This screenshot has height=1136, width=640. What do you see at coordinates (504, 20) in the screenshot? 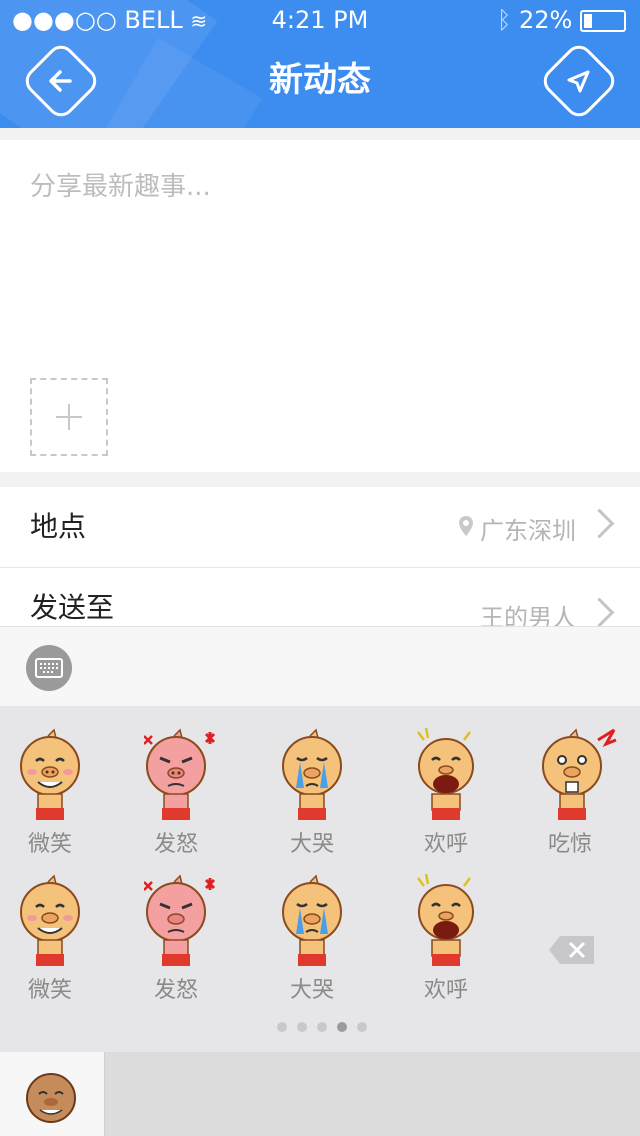
I see `bluetooth-icon: ᛒ` at bounding box center [504, 20].